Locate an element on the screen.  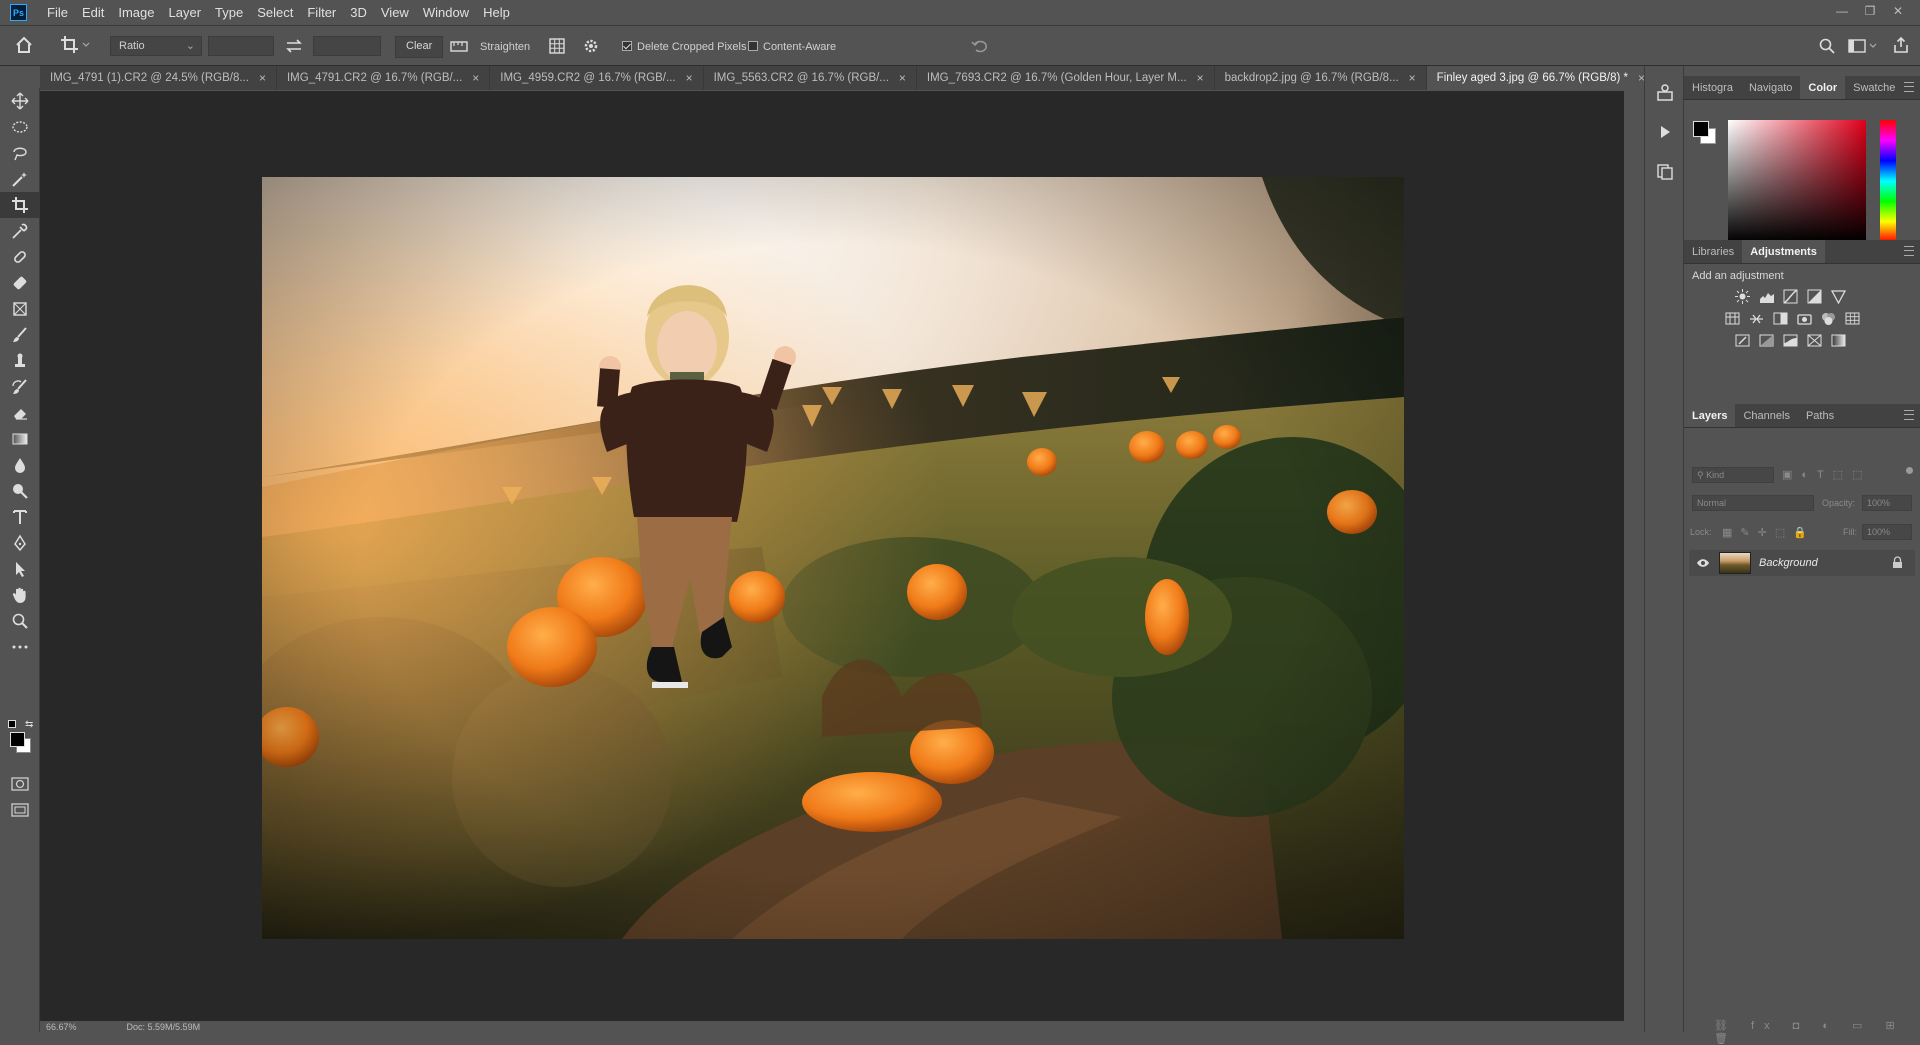
dodge-tool-icon is located at coordinates (20, 491).